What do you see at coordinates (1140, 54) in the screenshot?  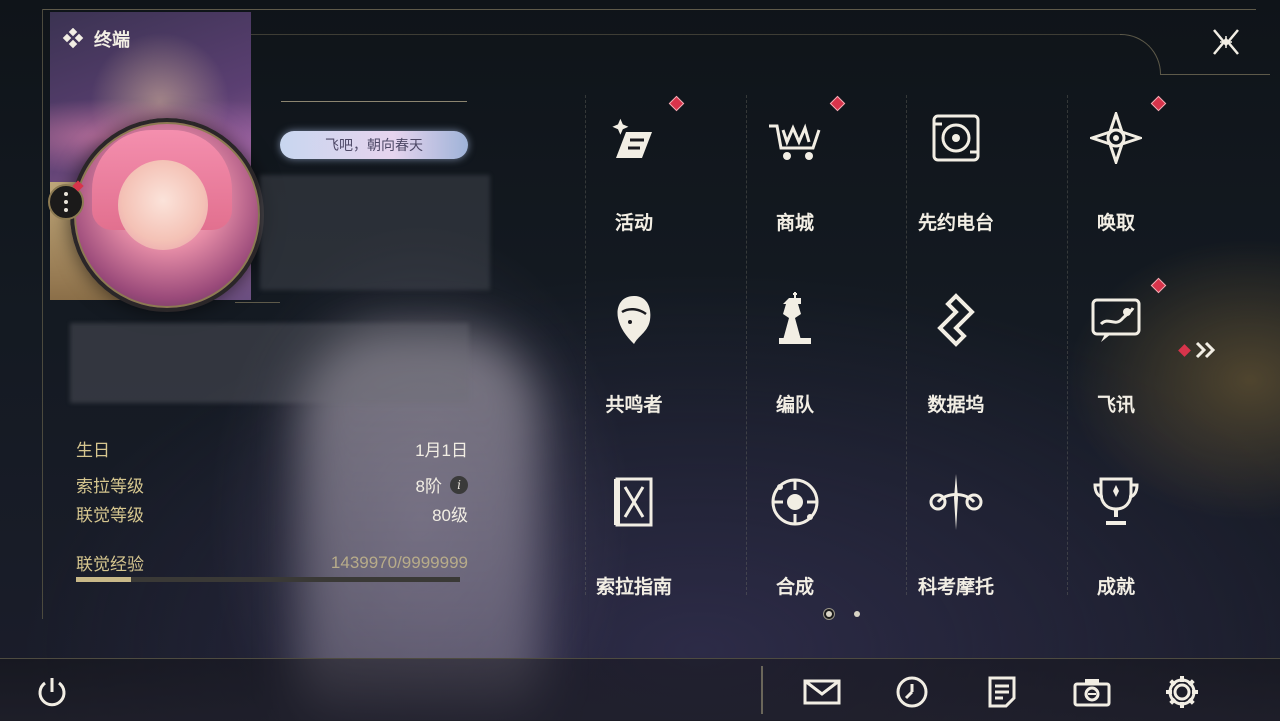 I see `frame-corner` at bounding box center [1140, 54].